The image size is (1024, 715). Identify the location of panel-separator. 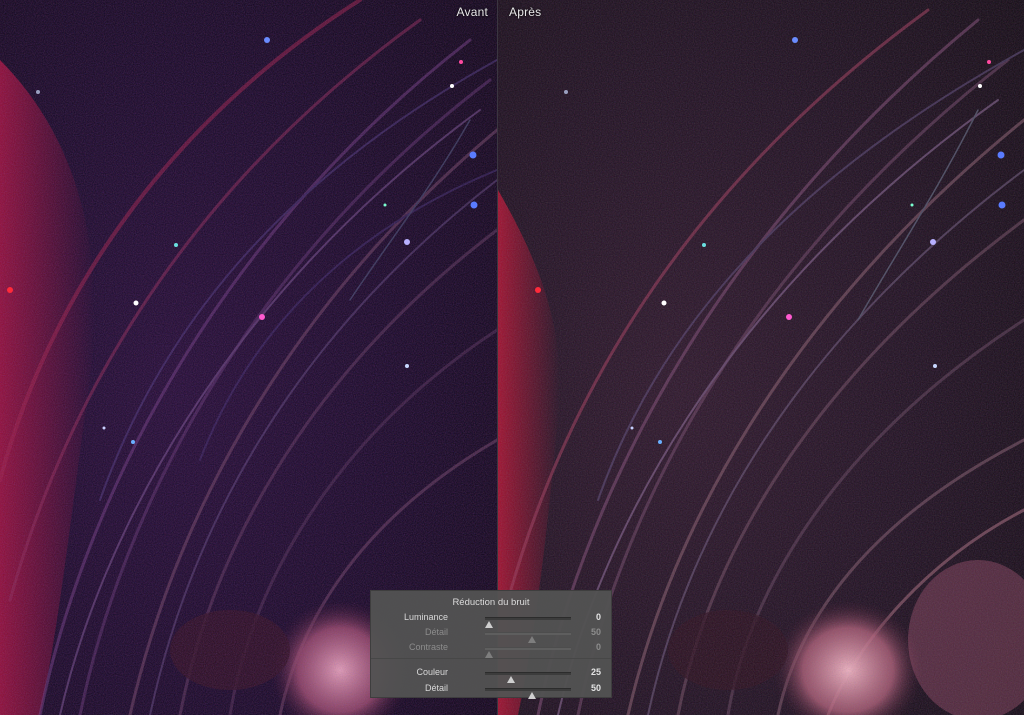
(491, 658).